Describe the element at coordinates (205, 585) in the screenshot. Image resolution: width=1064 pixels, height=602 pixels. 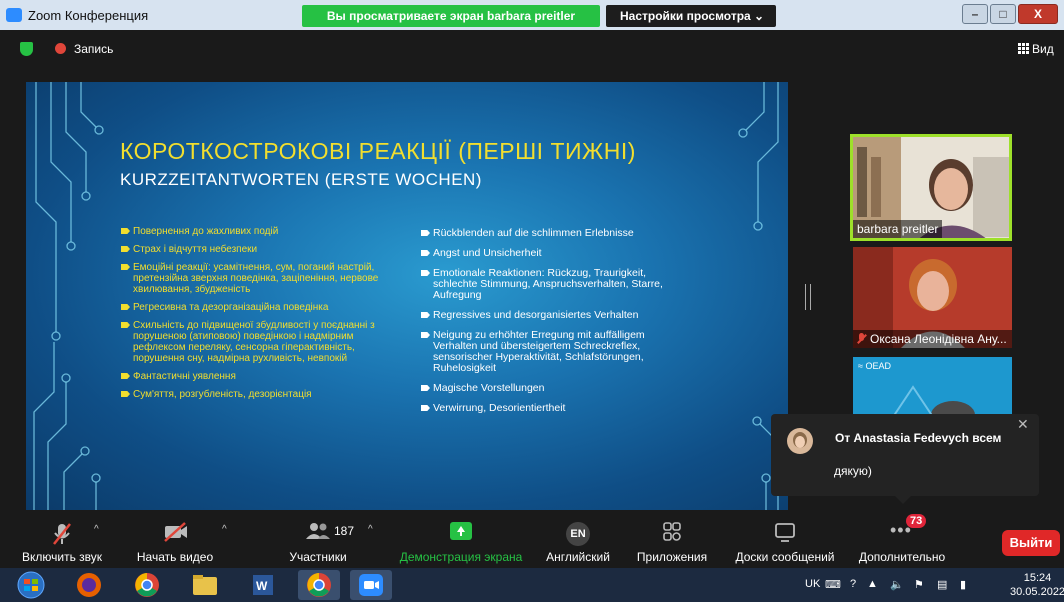
I see `explorer-folder-icon` at that location.